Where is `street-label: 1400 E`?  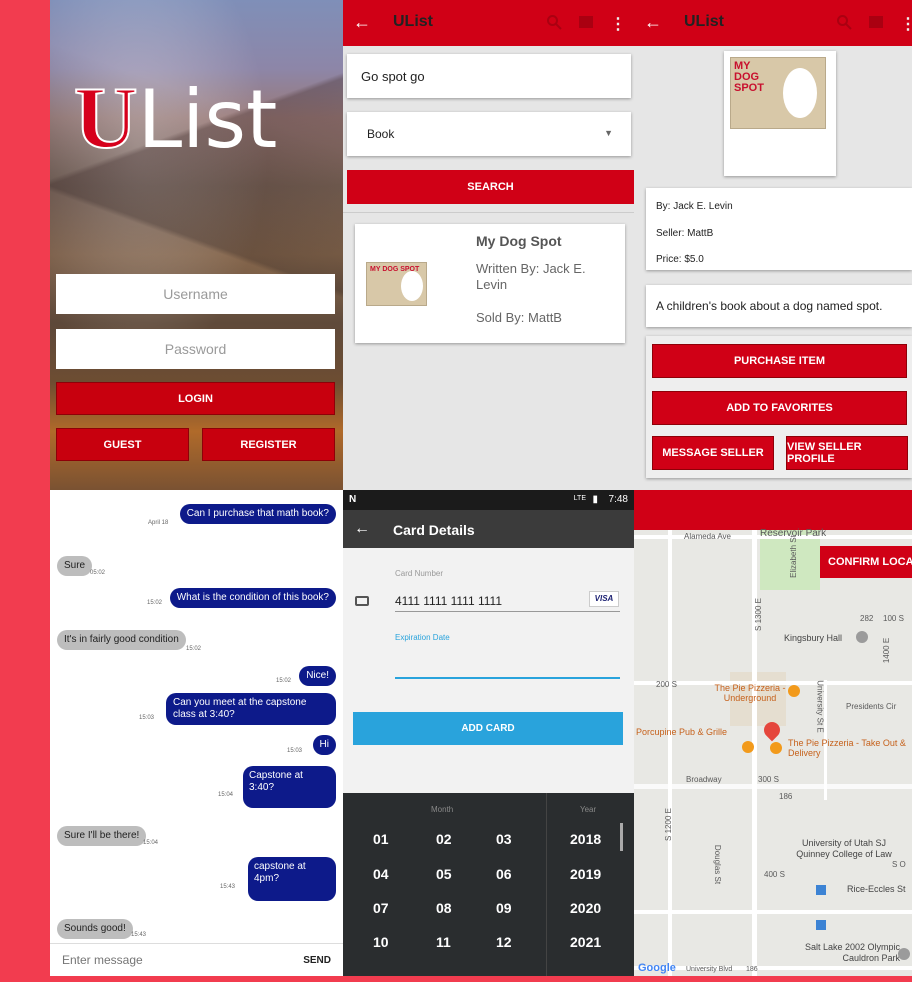
street-label: 1400 E is located at coordinates (887, 650).